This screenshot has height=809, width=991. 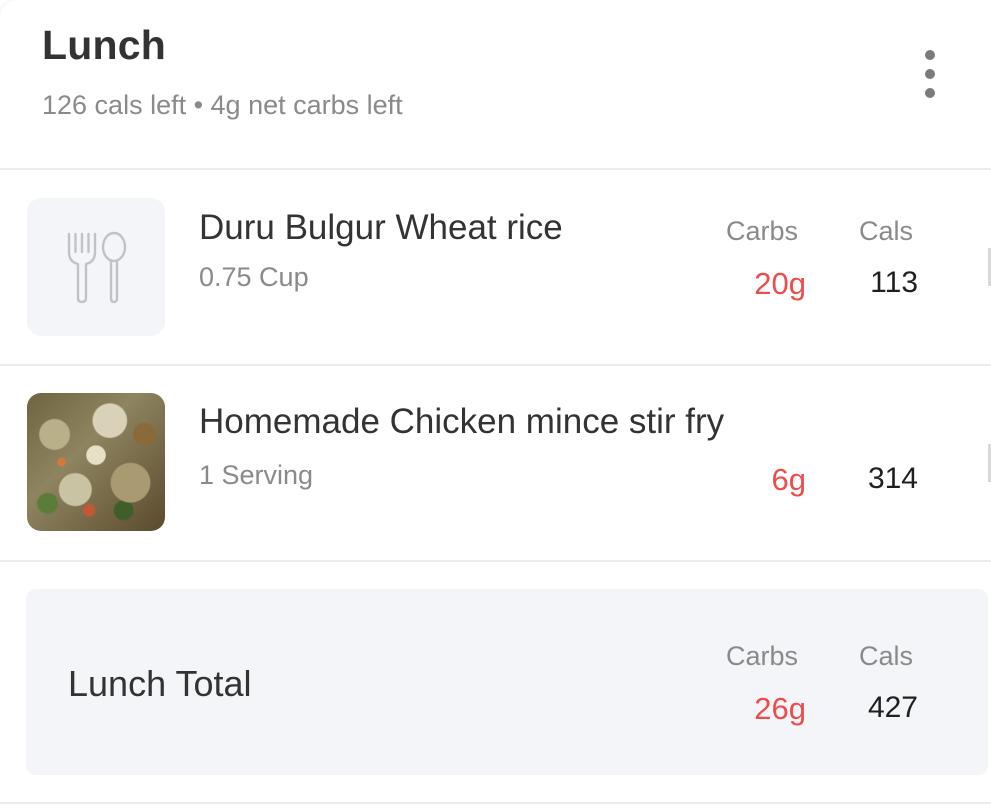 I want to click on item-cals-value: 314, so click(x=892, y=478).